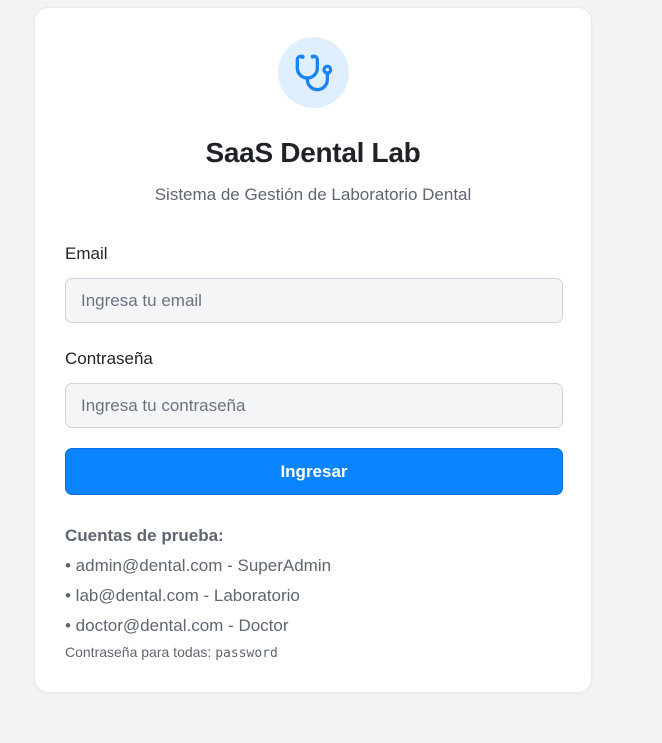 The height and width of the screenshot is (743, 662). What do you see at coordinates (86, 253) in the screenshot?
I see `email-label: Email` at bounding box center [86, 253].